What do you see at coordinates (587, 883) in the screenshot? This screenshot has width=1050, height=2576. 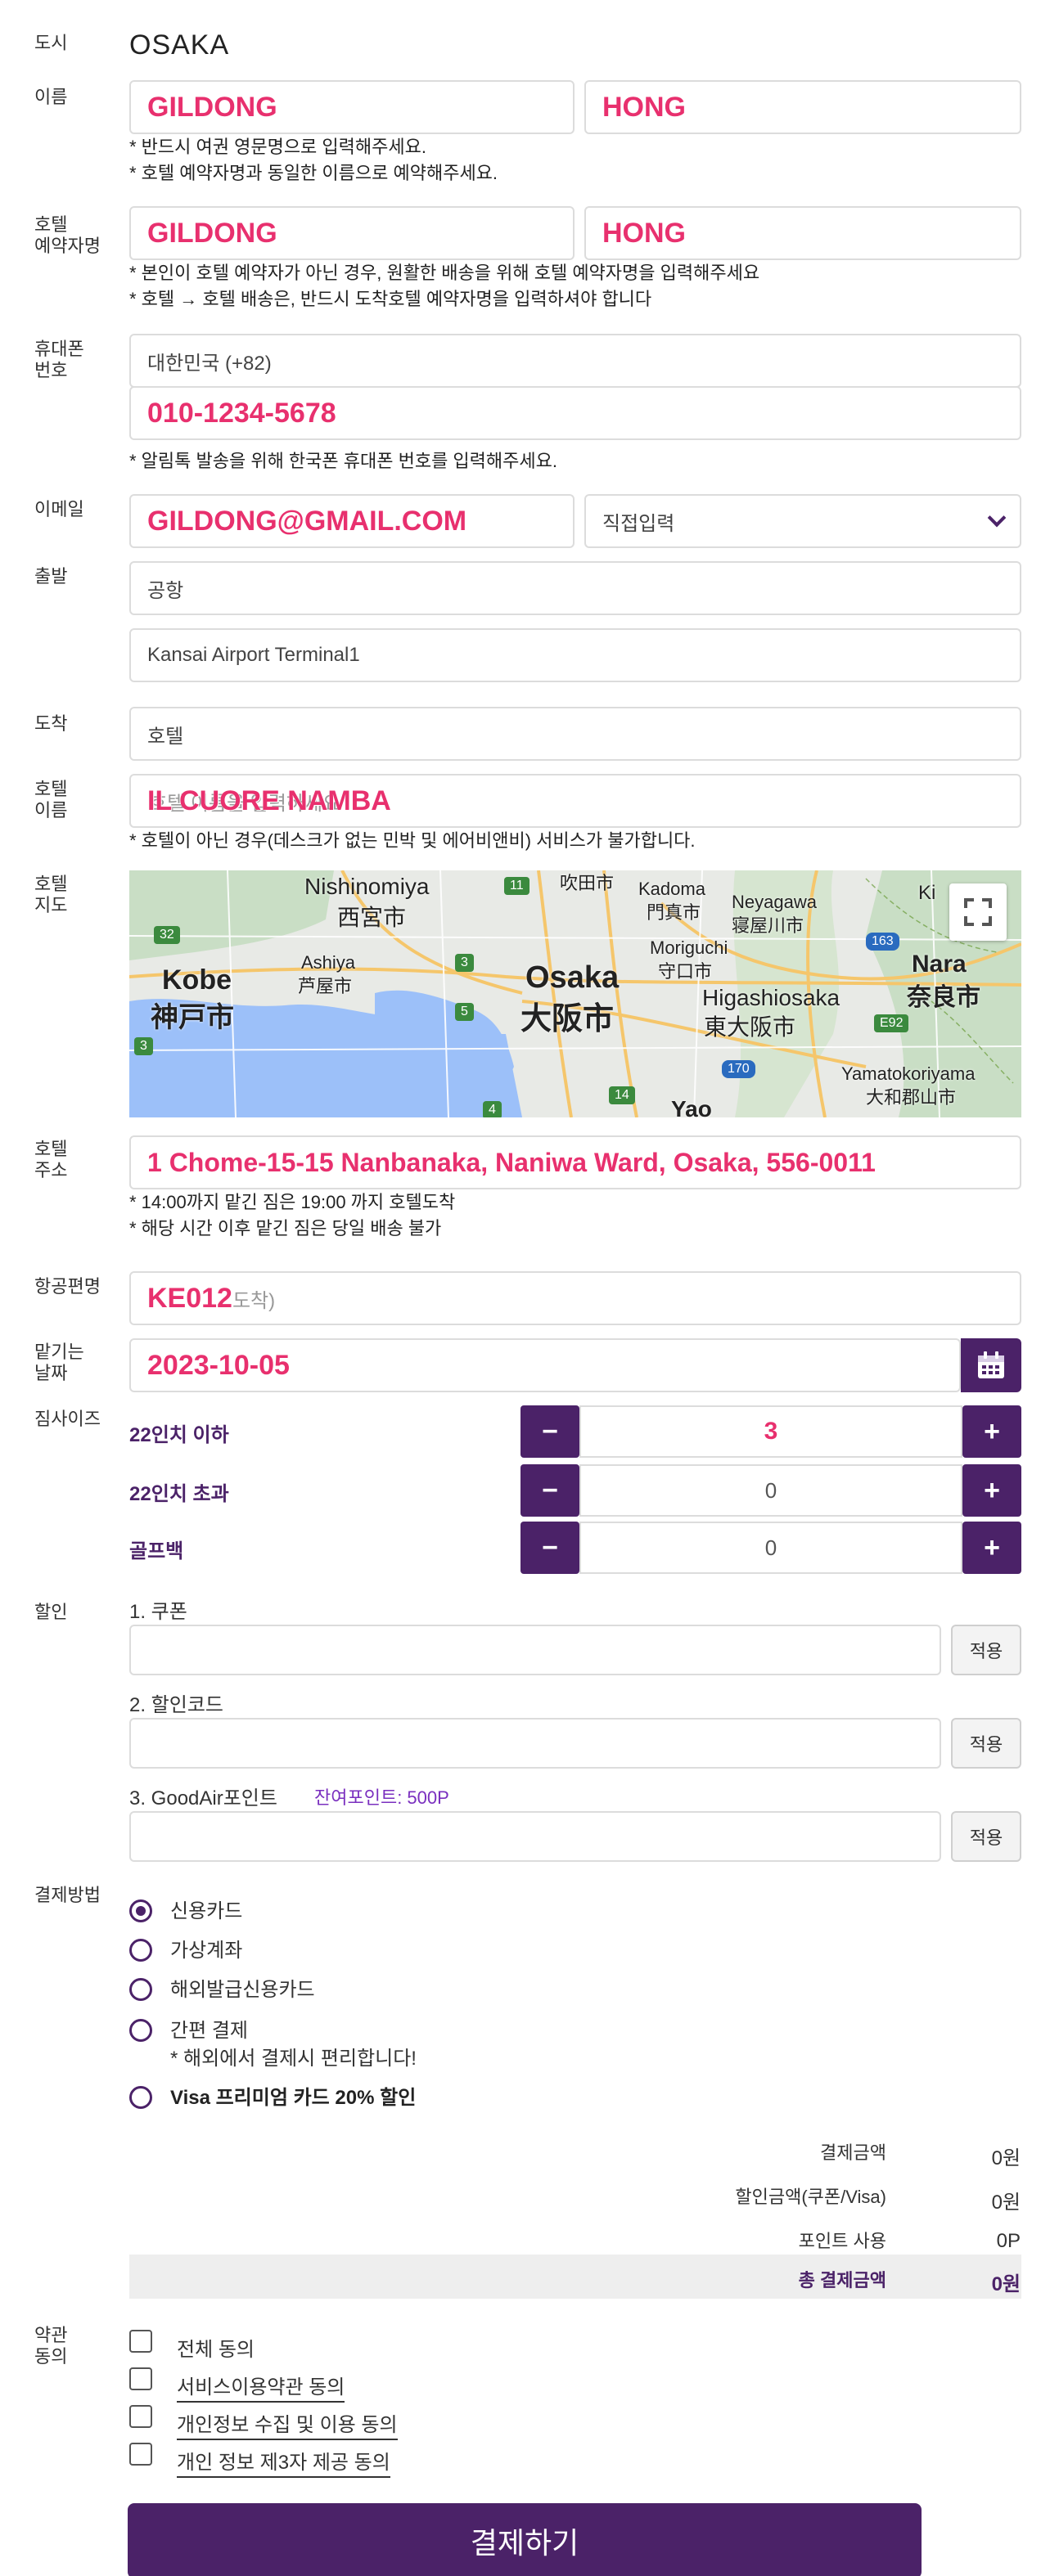 I see `map-place-label: 吹田市` at bounding box center [587, 883].